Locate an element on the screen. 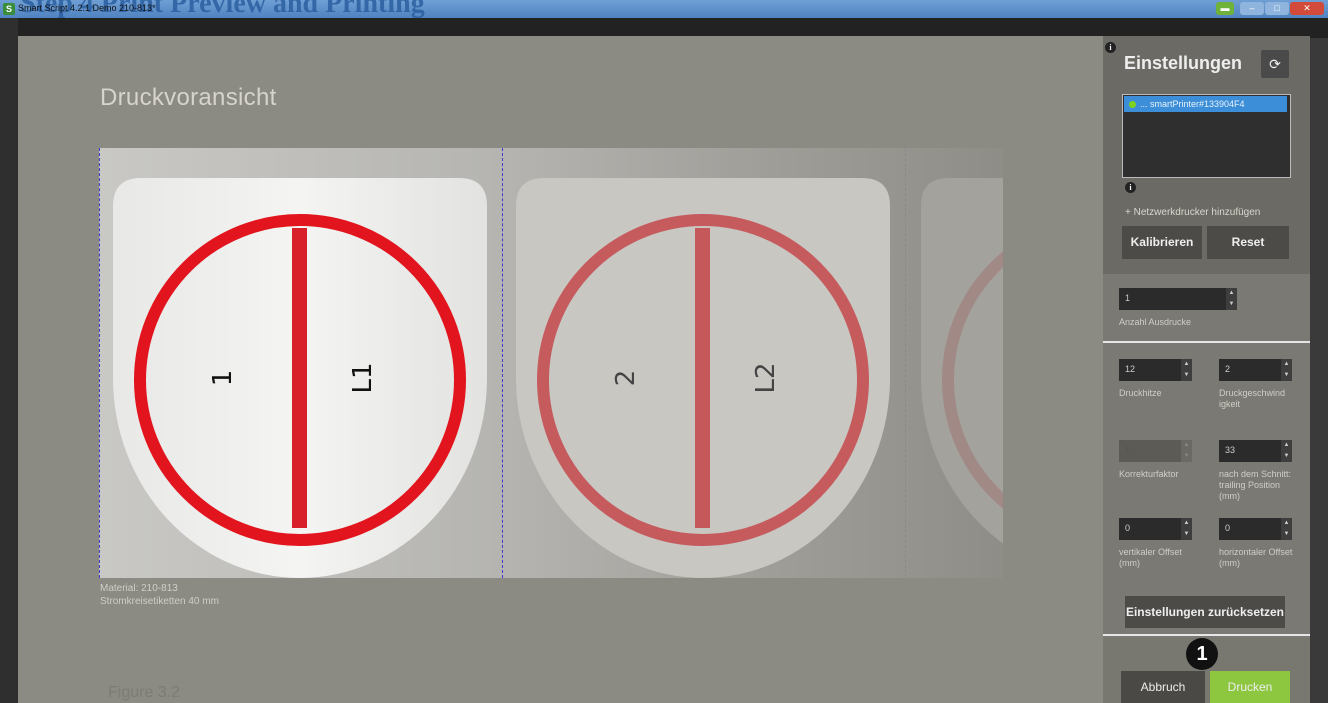 This screenshot has width=1328, height=703. window-title: Smart Script 4.2.1 Demo 210-813* is located at coordinates (87, 8).